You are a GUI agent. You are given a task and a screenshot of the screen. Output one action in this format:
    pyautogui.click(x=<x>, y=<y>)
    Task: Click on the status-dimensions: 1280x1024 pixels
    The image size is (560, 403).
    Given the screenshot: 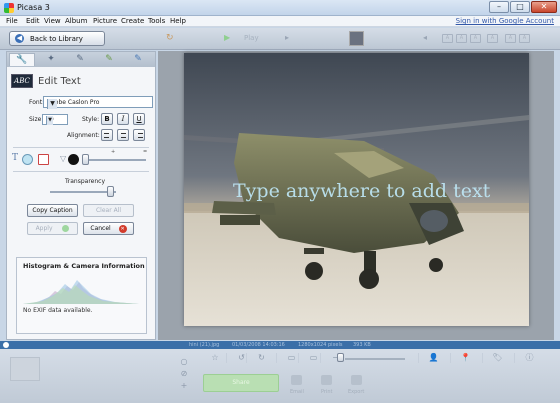 What is the action you would take?
    pyautogui.click(x=320, y=345)
    